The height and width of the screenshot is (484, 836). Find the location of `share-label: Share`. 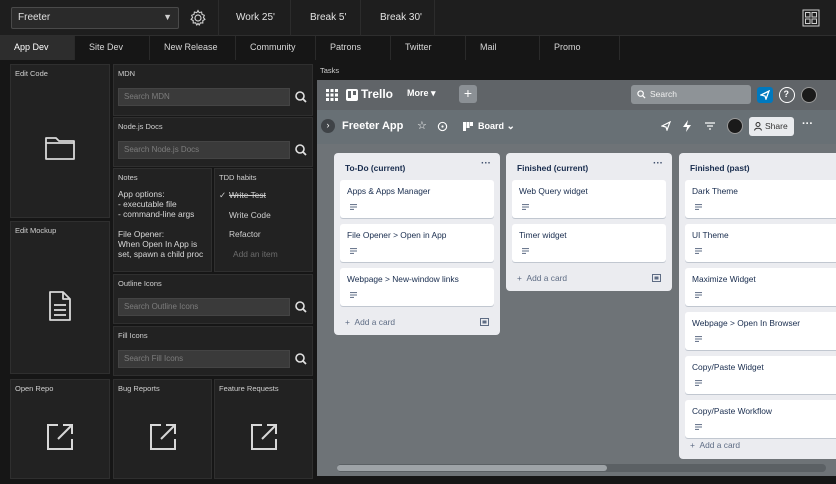

share-label: Share is located at coordinates (776, 126).